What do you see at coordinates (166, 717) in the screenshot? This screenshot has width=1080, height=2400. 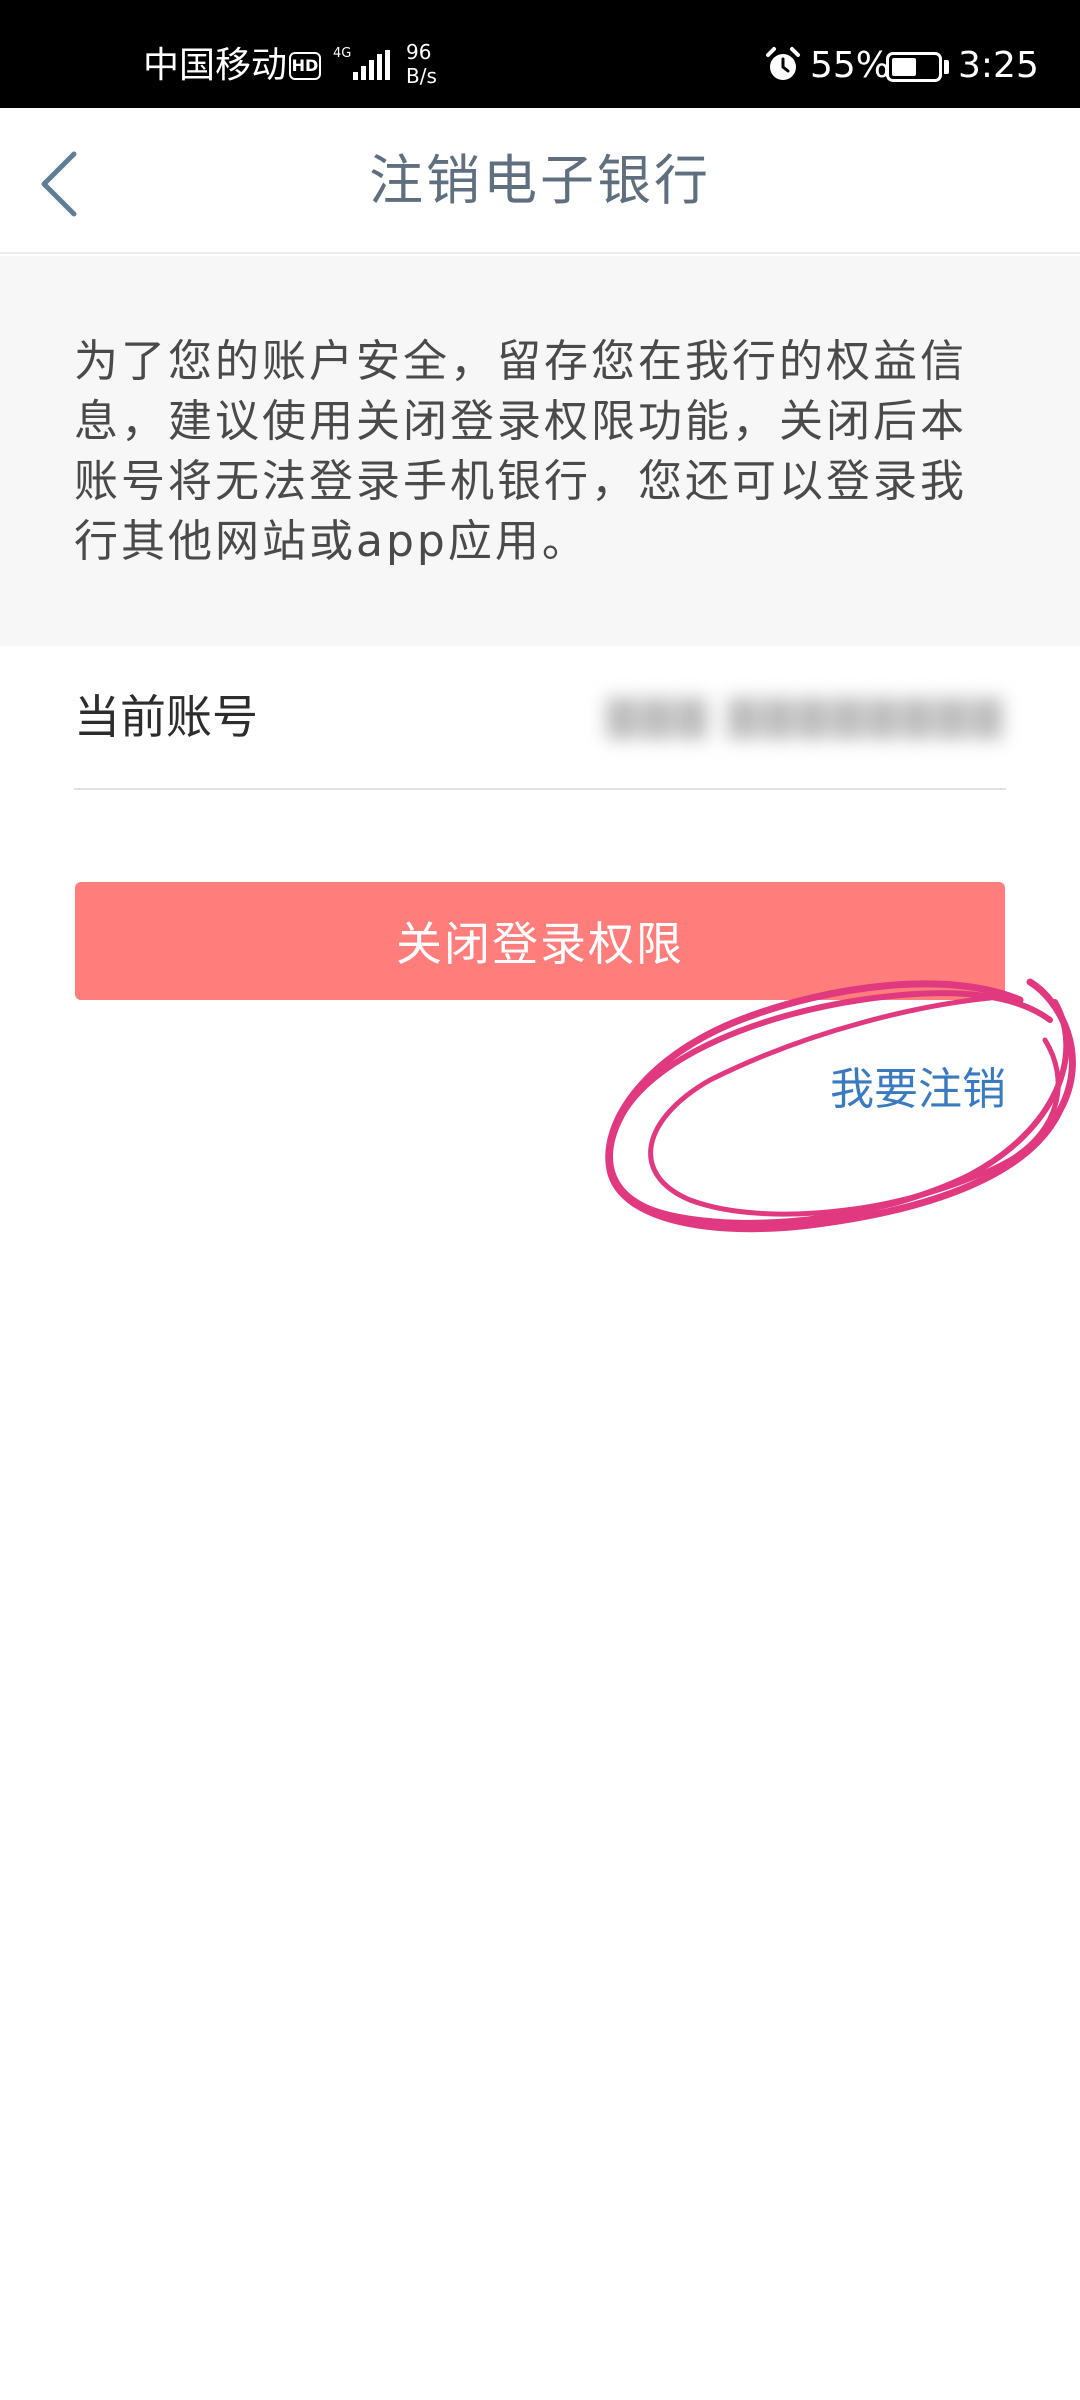 I see `current-account-label: 当前账号` at bounding box center [166, 717].